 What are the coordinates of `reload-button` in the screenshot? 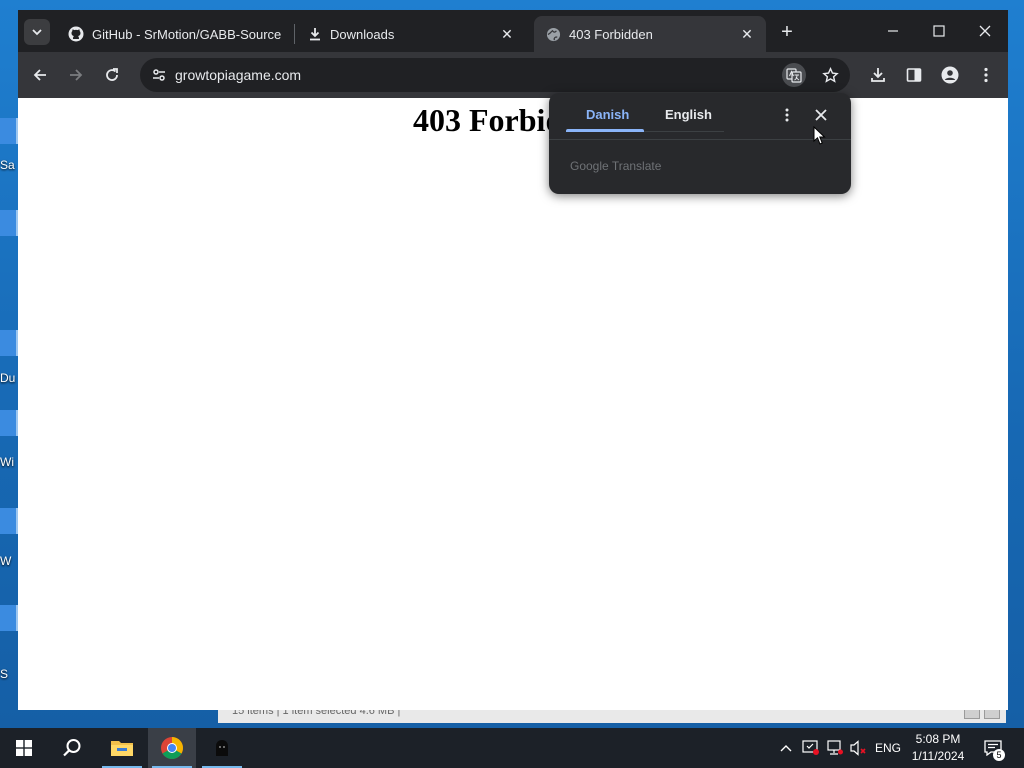 It's located at (112, 75).